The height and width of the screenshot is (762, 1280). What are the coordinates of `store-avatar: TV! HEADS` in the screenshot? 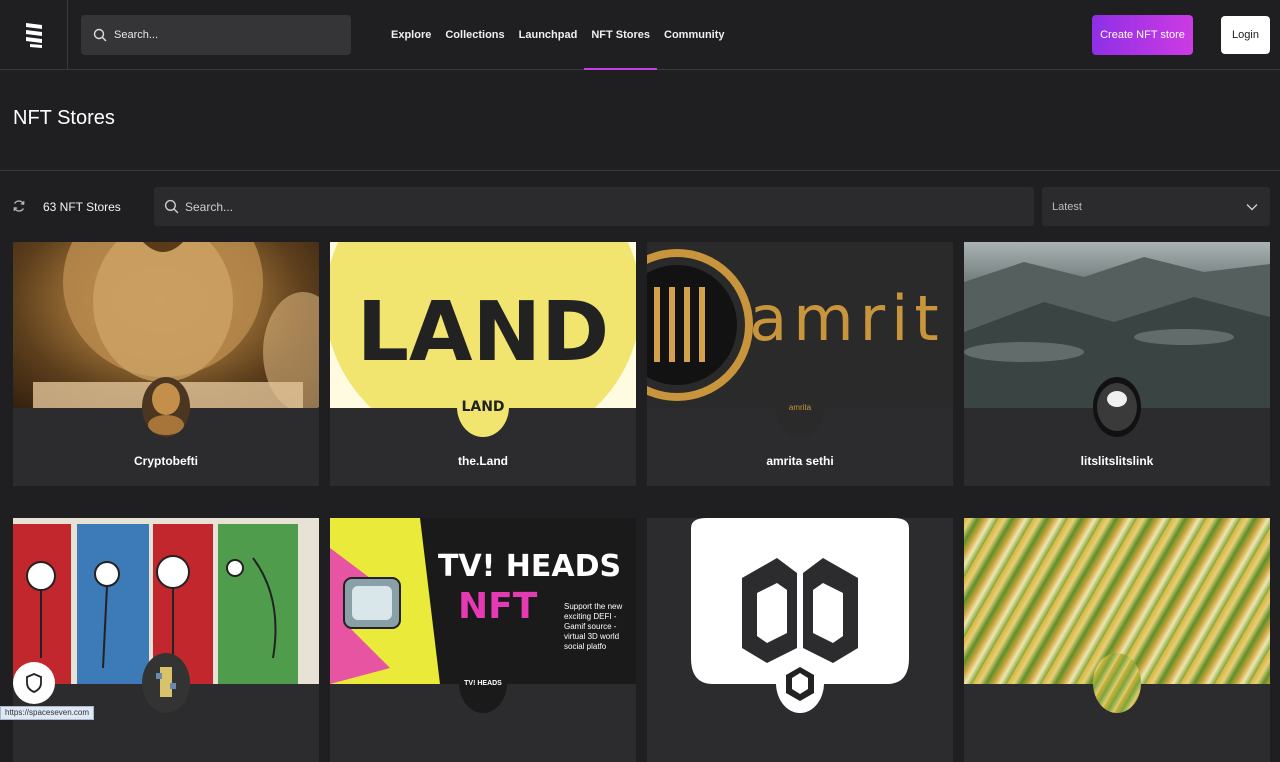 It's located at (483, 683).